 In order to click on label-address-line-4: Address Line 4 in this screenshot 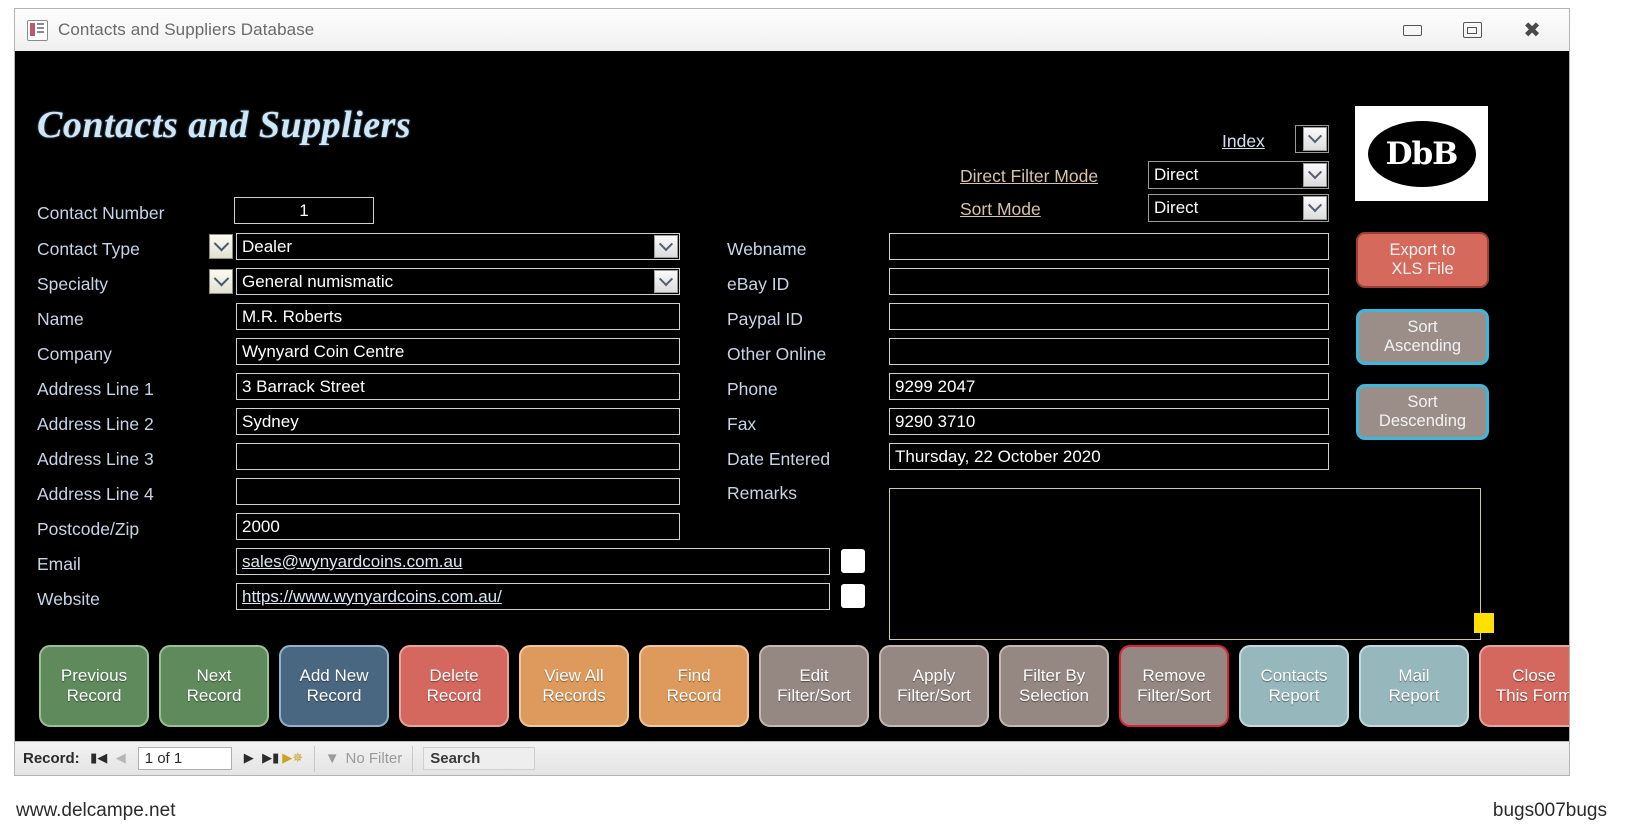, I will do `click(95, 494)`.